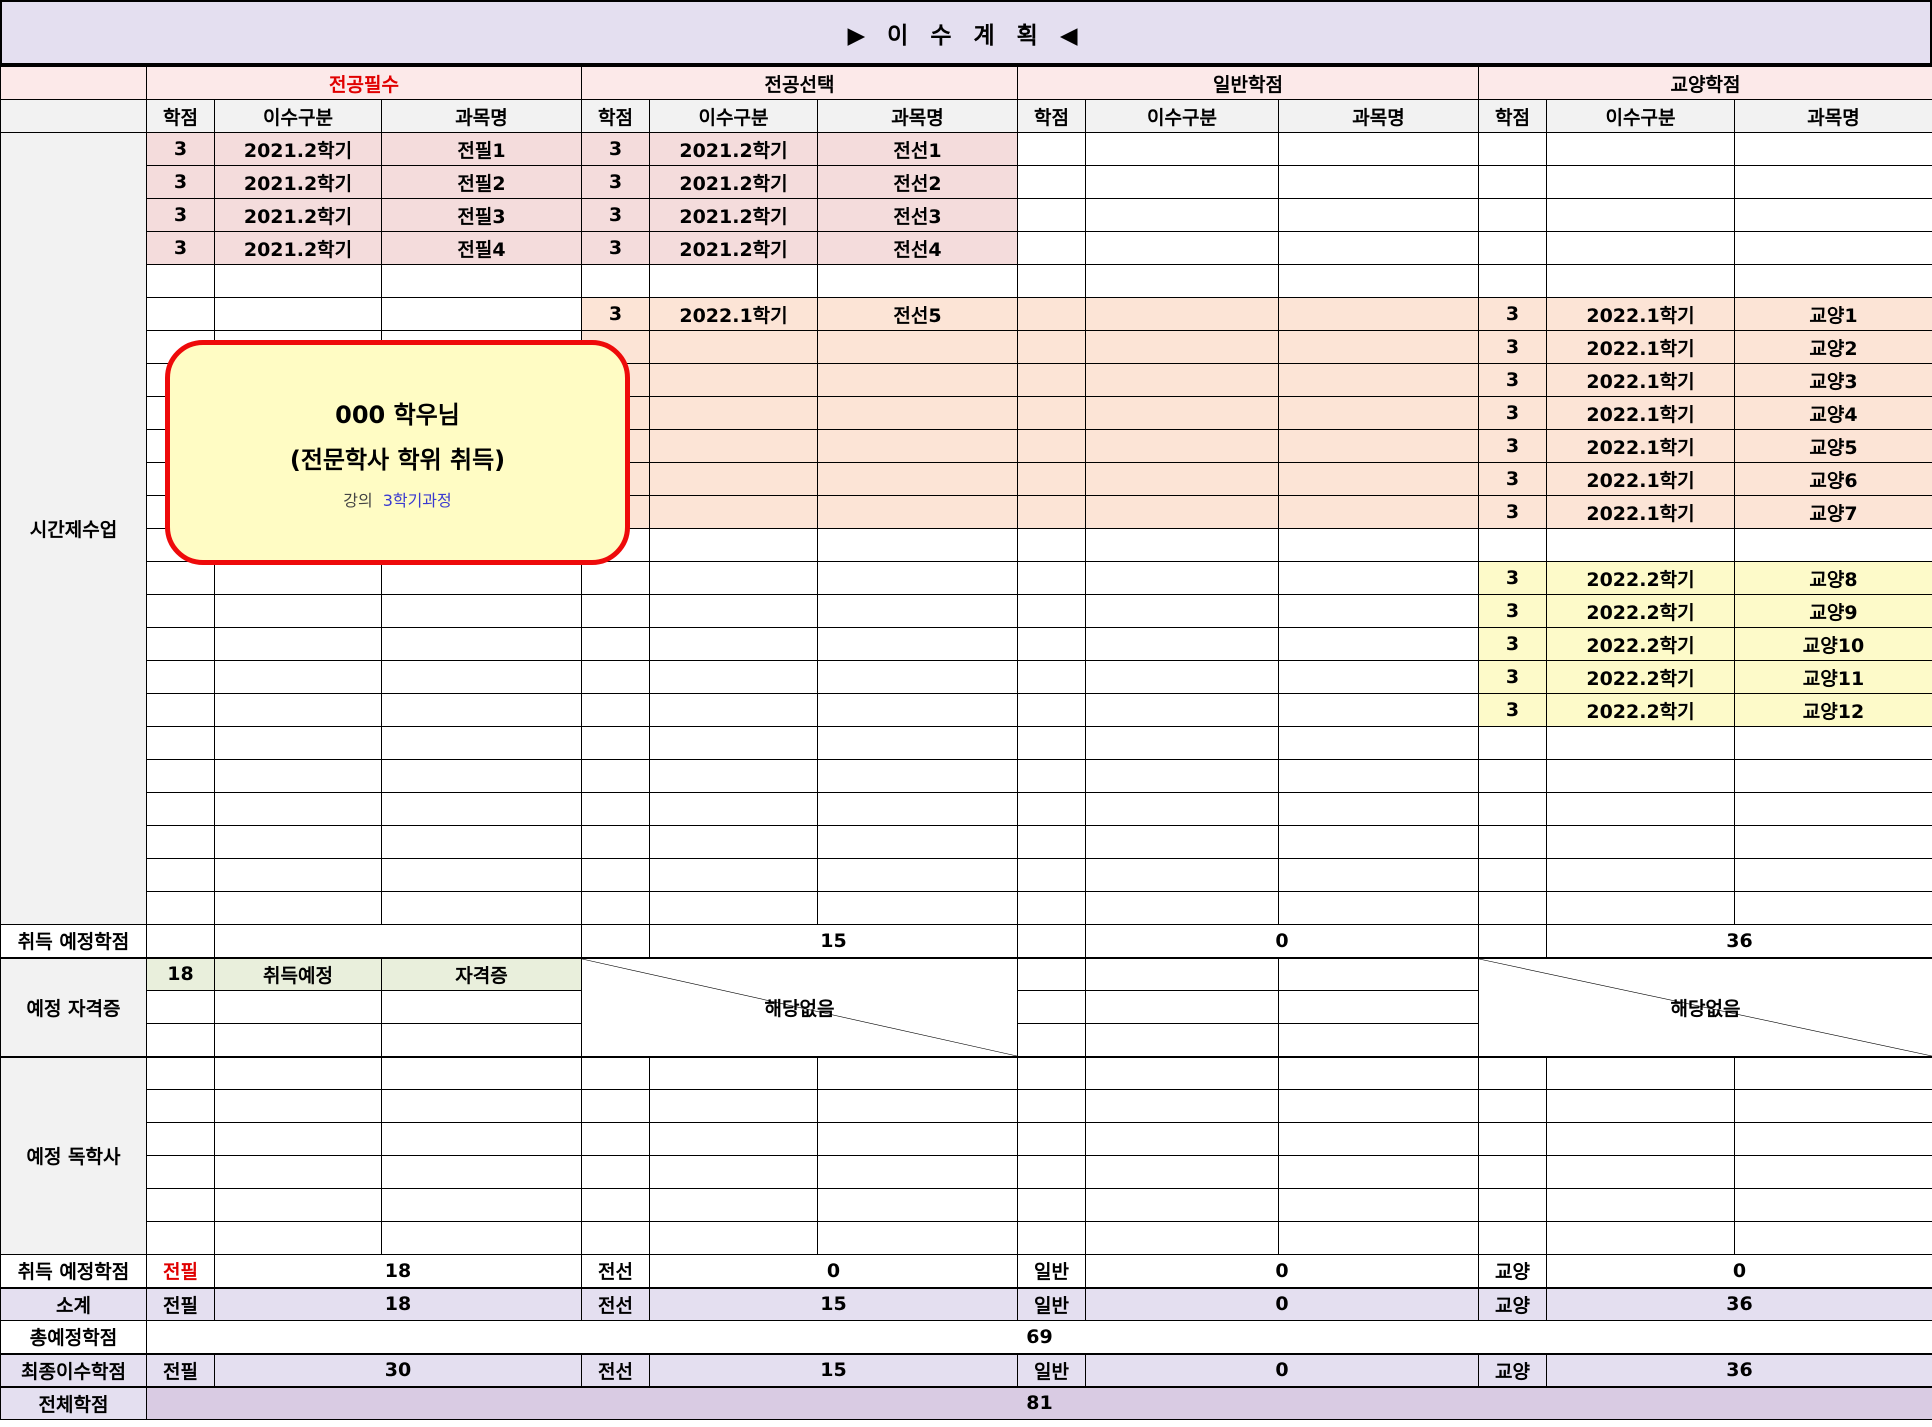 The height and width of the screenshot is (1427, 1932). What do you see at coordinates (398, 941) in the screenshot?
I see `total-cell` at bounding box center [398, 941].